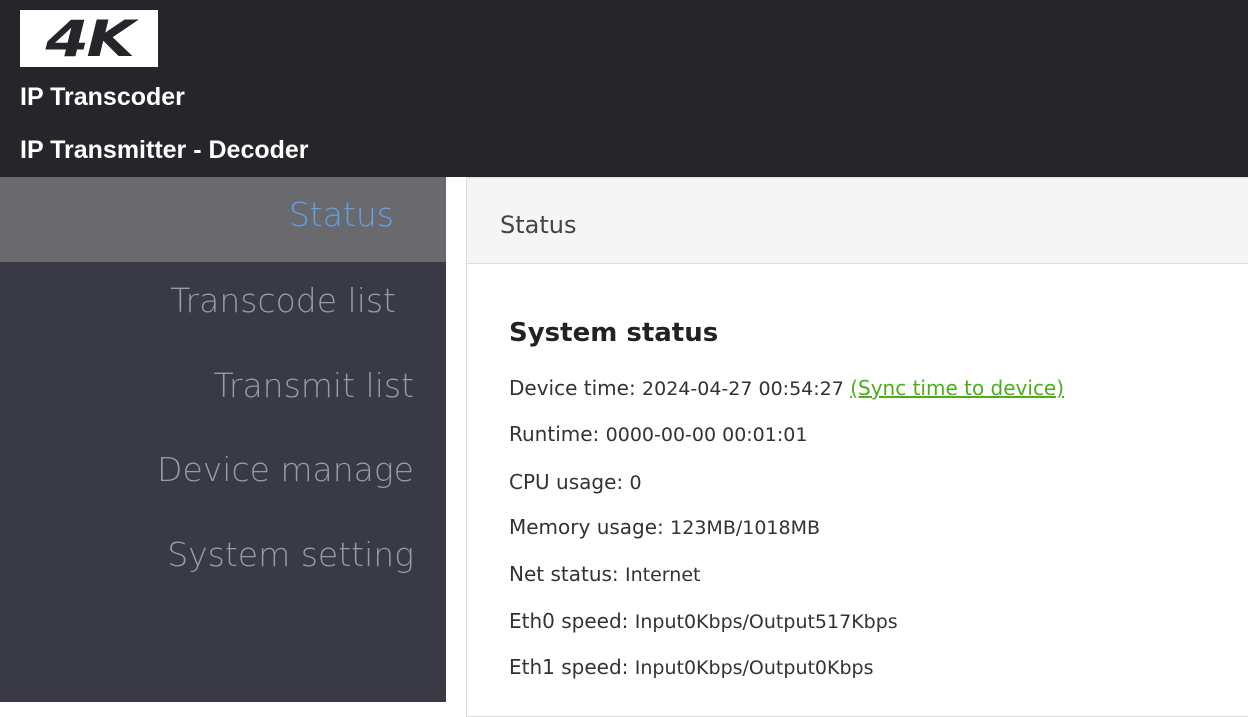 The width and height of the screenshot is (1248, 717). Describe the element at coordinates (102, 97) in the screenshot. I see `product-title: IP Transcoder` at that location.